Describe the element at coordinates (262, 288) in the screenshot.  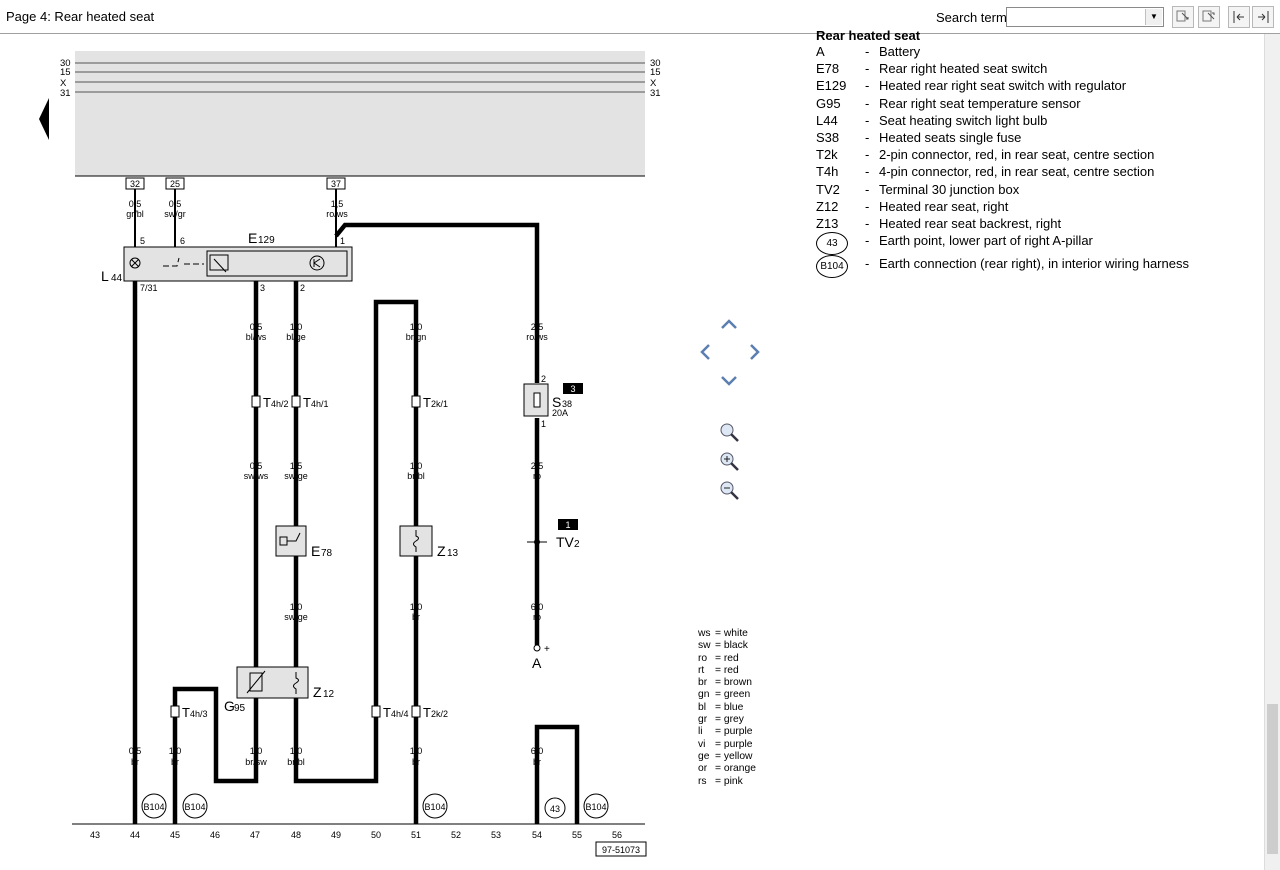
I see `pin-label: 3` at that location.